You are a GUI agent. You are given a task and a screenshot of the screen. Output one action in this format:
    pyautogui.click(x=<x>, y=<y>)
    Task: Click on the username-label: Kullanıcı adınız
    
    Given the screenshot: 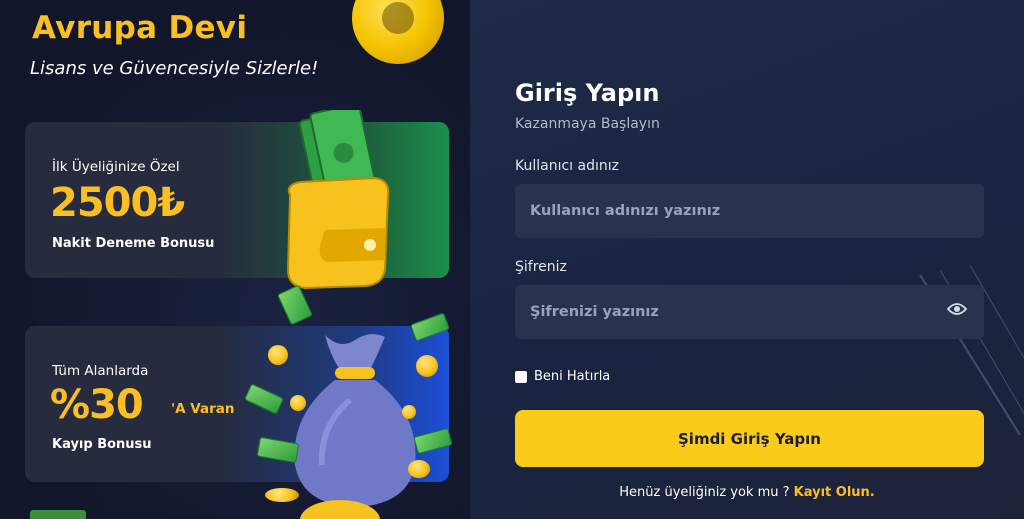 What is the action you would take?
    pyautogui.click(x=567, y=166)
    